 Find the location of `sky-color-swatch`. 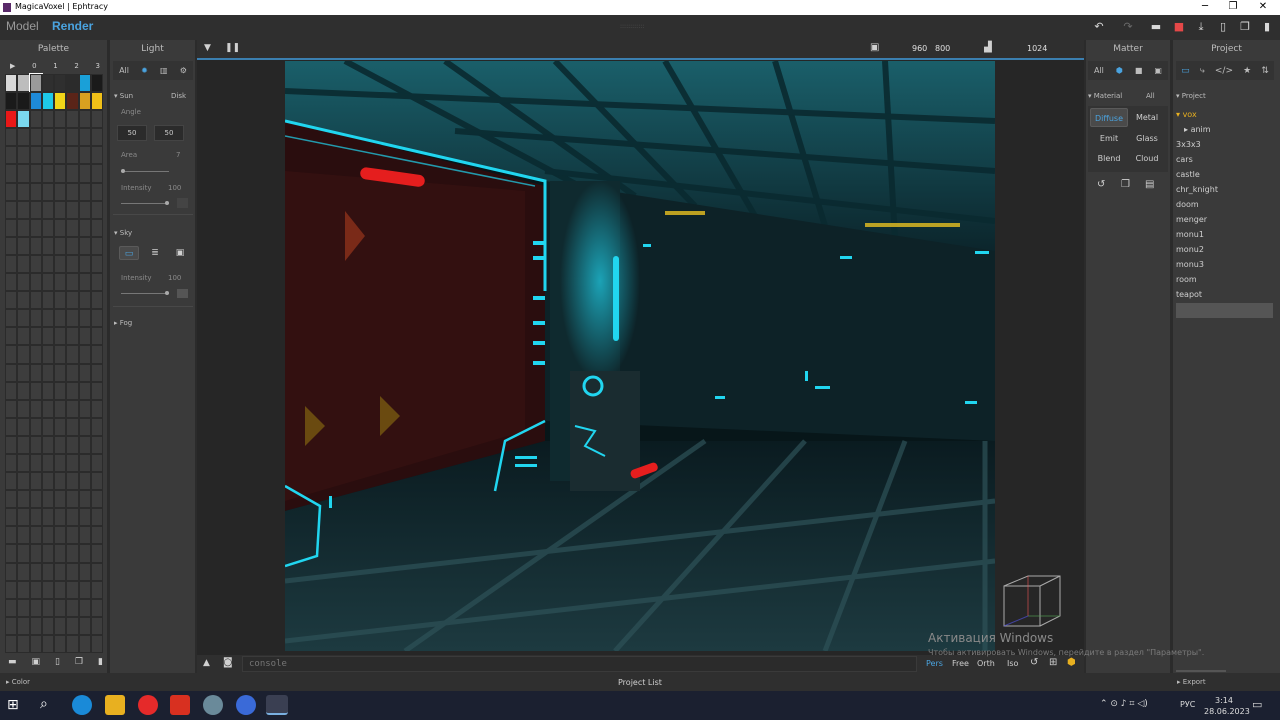

sky-color-swatch is located at coordinates (182, 293).